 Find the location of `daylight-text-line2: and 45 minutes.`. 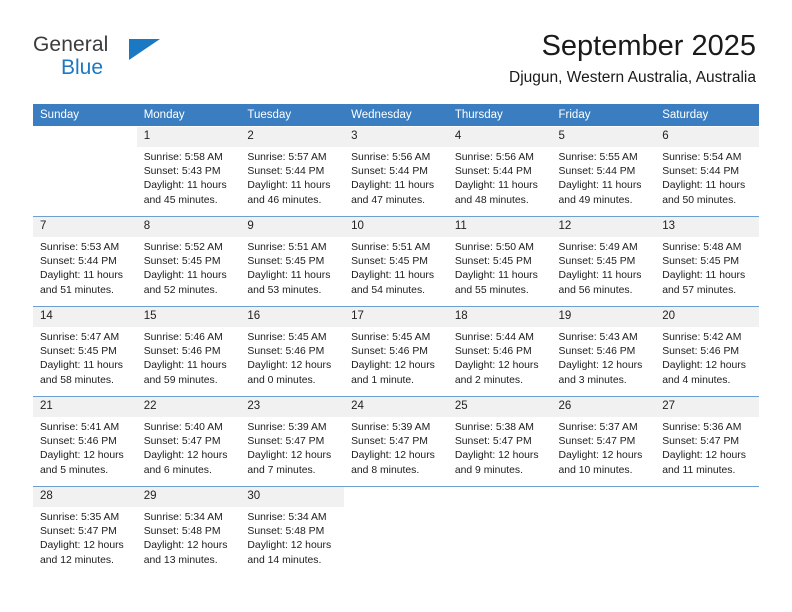

daylight-text-line2: and 45 minutes. is located at coordinates (180, 200).